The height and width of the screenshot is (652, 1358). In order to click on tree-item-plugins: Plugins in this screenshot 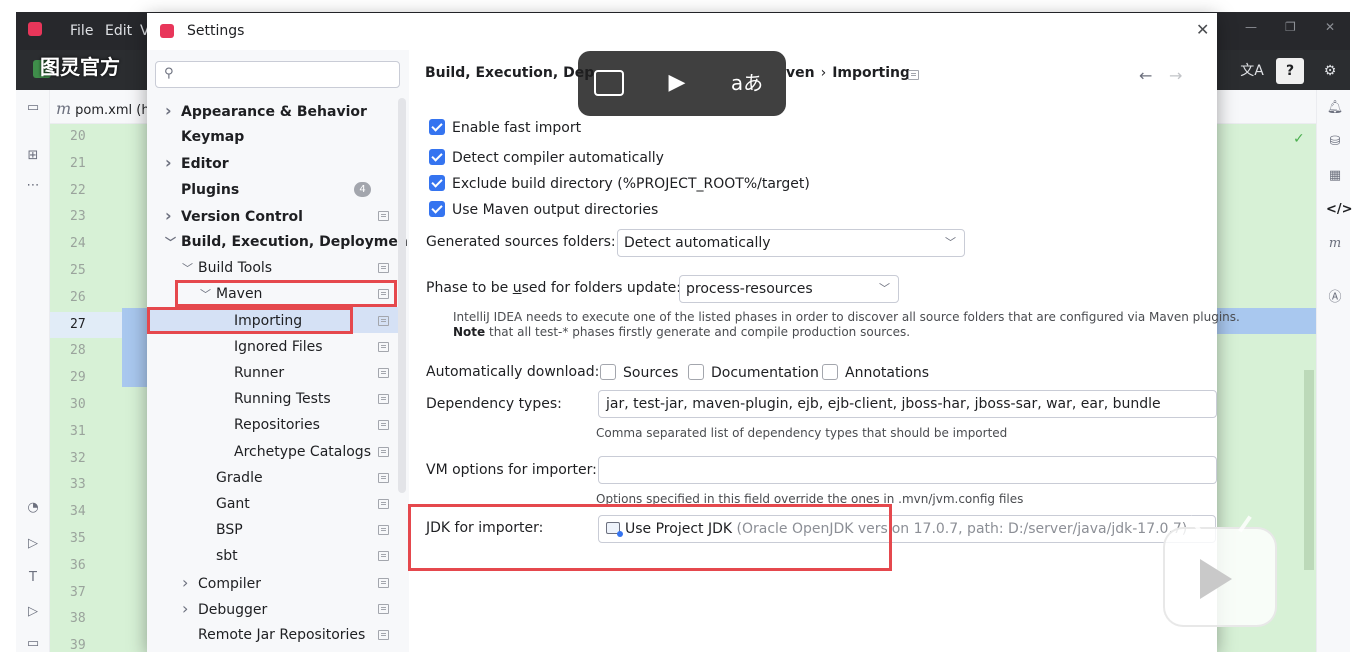, I will do `click(202, 190)`.